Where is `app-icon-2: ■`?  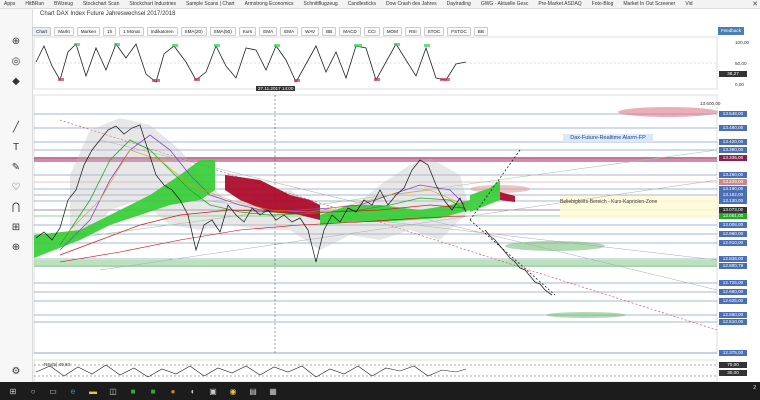 app-icon-2: ■ is located at coordinates (153, 391).